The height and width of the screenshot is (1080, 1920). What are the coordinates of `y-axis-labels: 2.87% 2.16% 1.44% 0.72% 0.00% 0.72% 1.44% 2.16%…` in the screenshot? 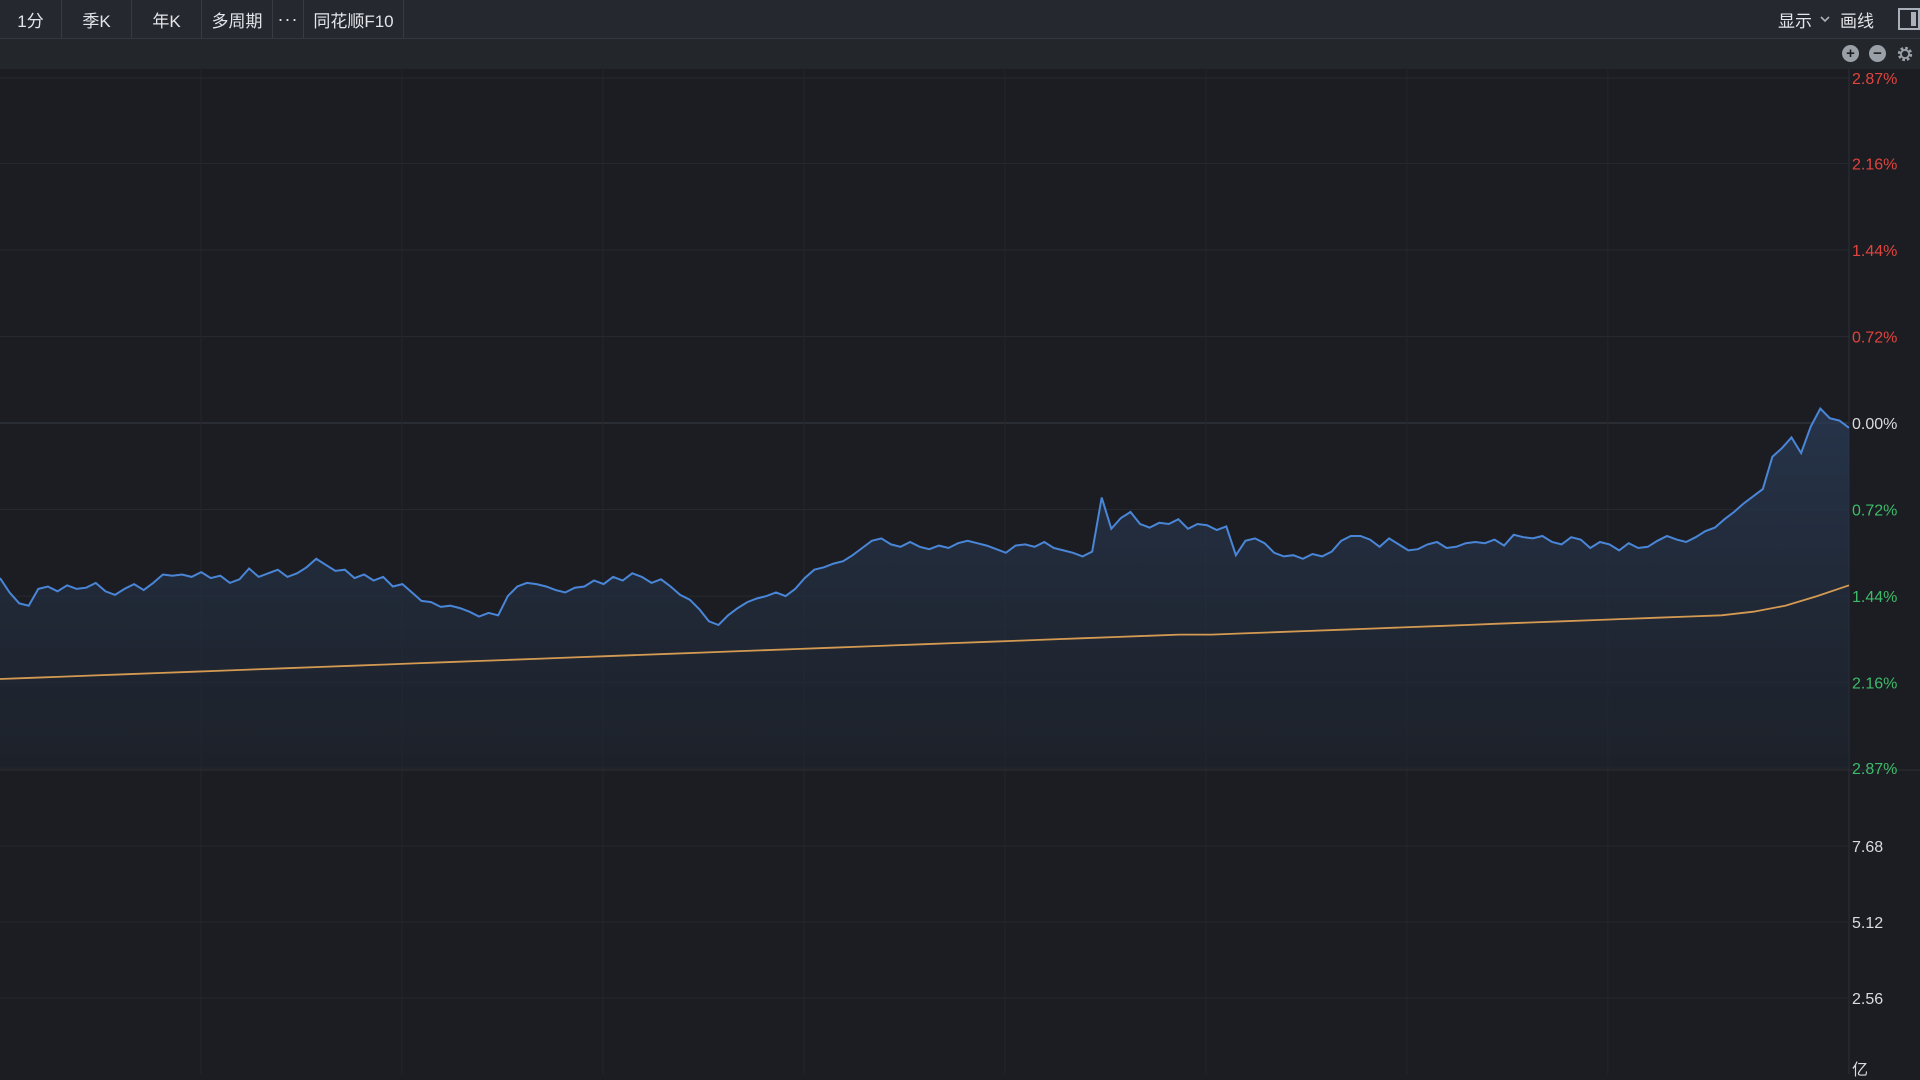 It's located at (1874, 424).